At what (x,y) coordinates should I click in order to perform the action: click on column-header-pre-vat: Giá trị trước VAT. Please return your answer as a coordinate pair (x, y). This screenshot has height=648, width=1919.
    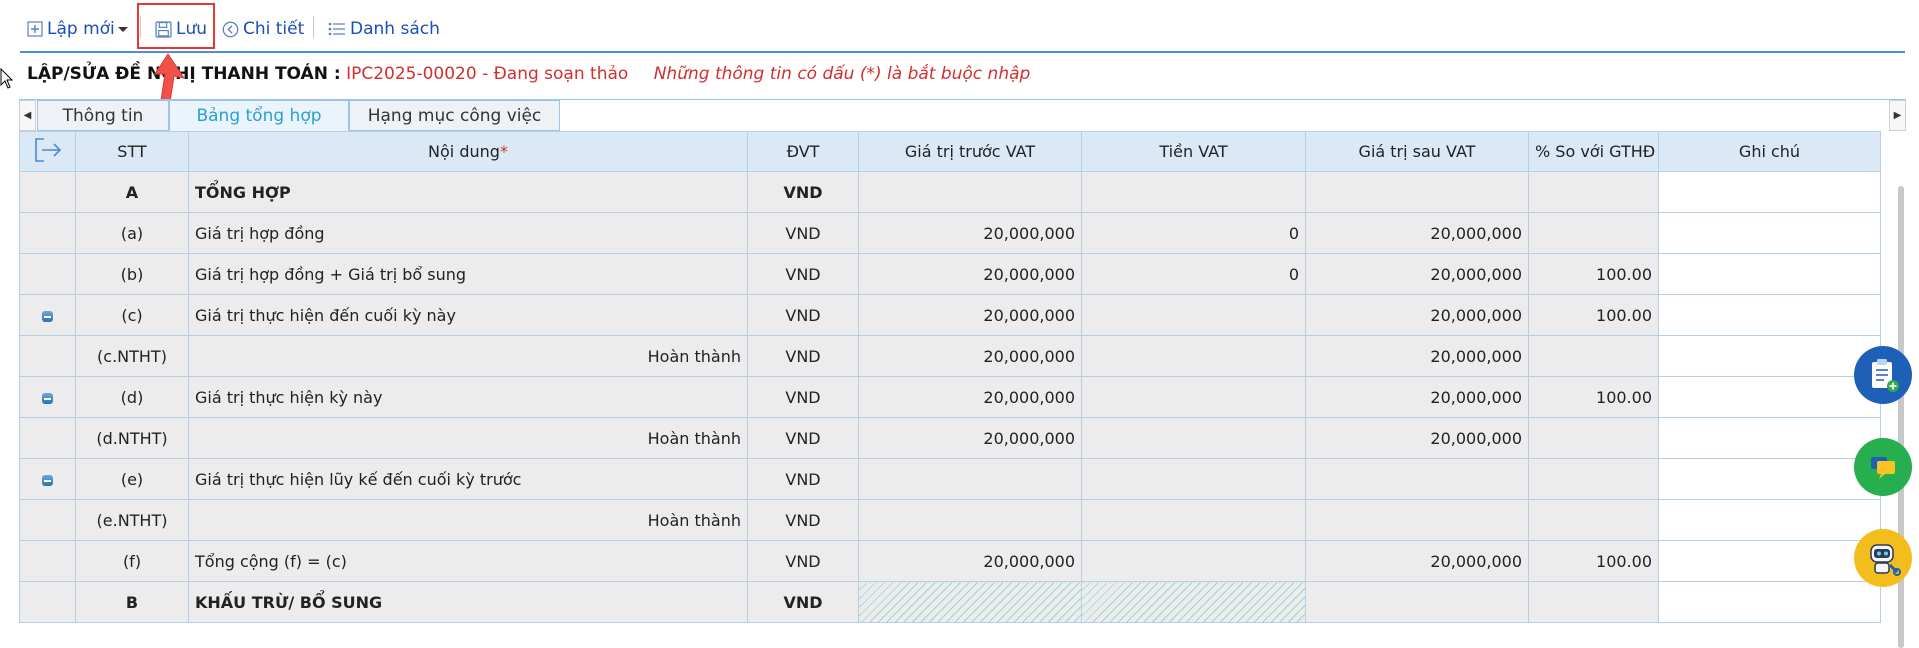
    Looking at the image, I should click on (970, 151).